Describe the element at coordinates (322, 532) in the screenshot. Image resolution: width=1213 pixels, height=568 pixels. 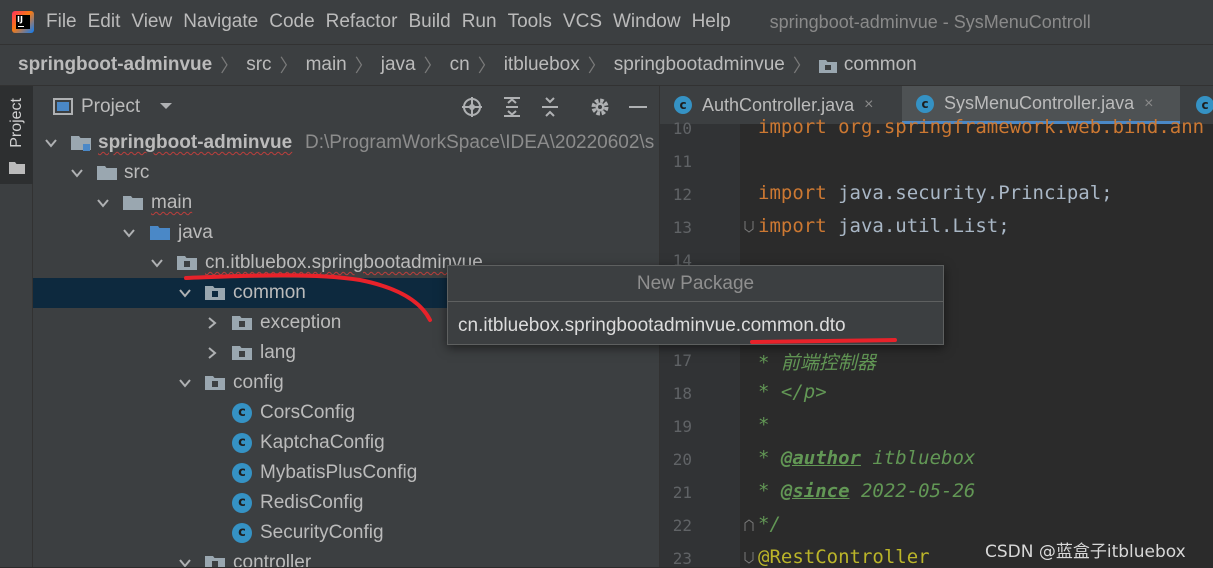
I see `tree-item-label: SecurityConfig` at that location.